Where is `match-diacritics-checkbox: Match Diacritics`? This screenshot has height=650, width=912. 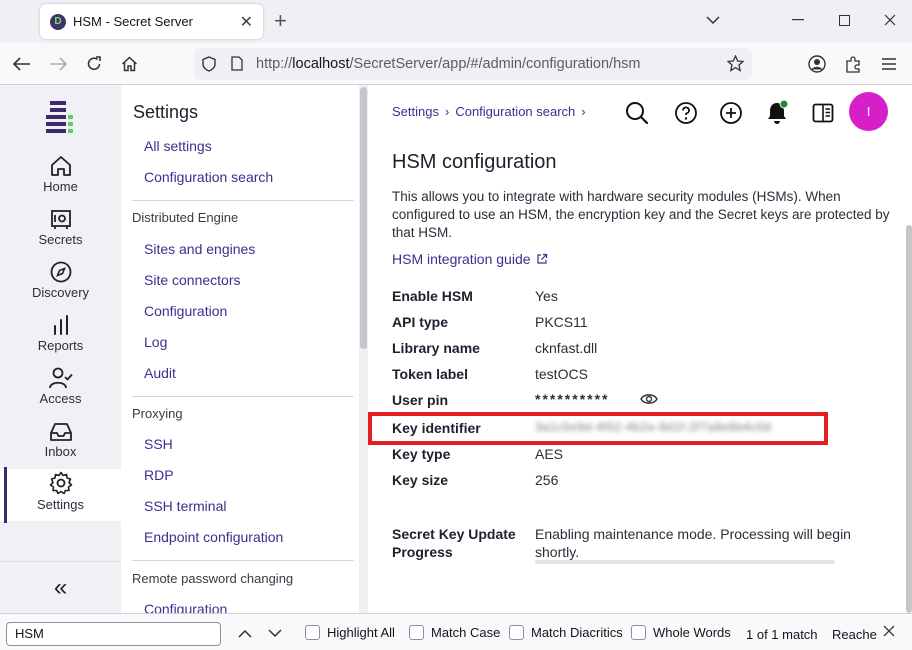 match-diacritics-checkbox: Match Diacritics is located at coordinates (566, 632).